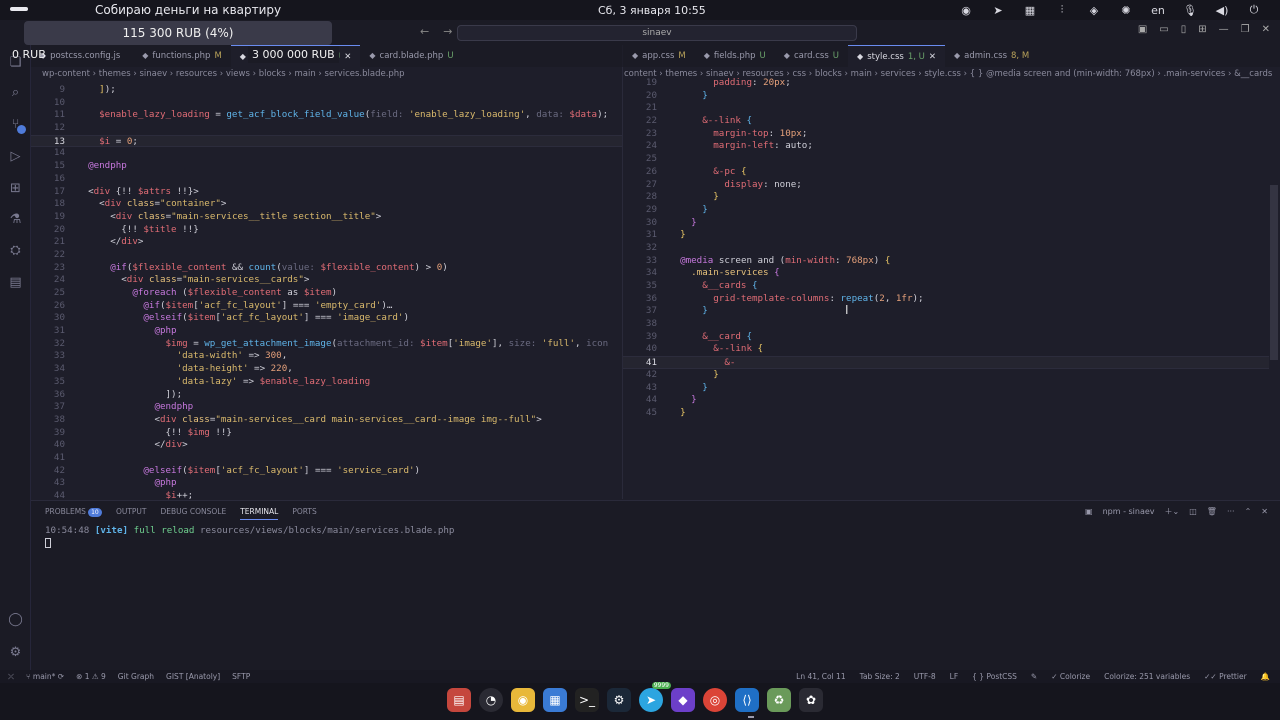 Image resolution: width=1280 pixels, height=720 pixels. Describe the element at coordinates (182, 56) in the screenshot. I see `left-tab-1: ◆ functions.php M` at that location.